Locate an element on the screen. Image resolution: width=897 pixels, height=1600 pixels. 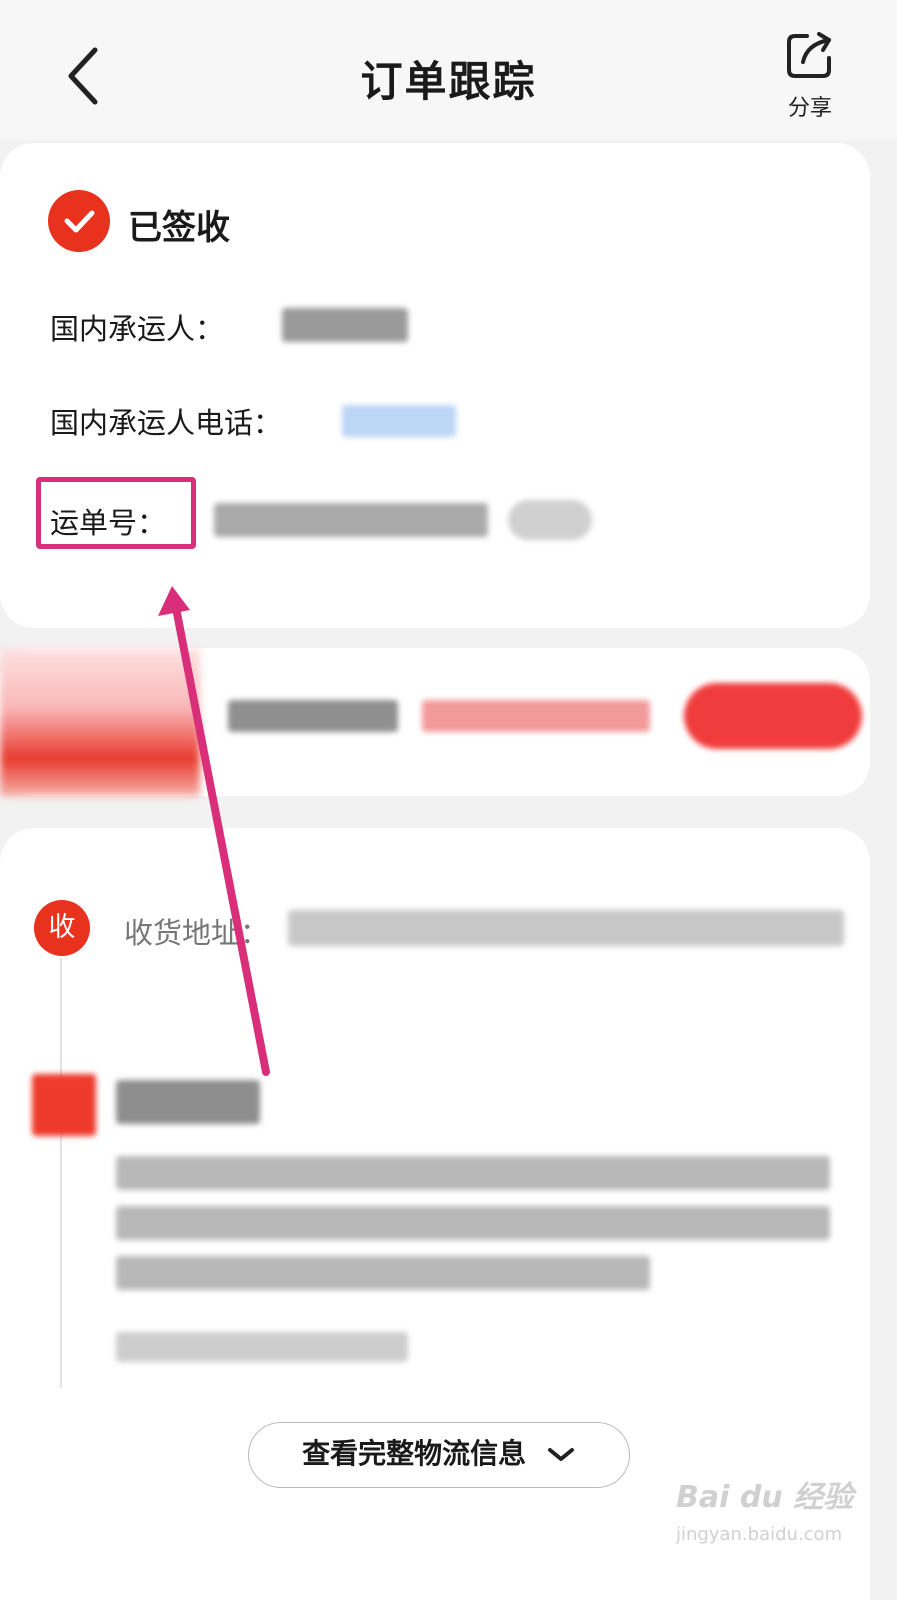
event-time-redacted is located at coordinates (262, 1347).